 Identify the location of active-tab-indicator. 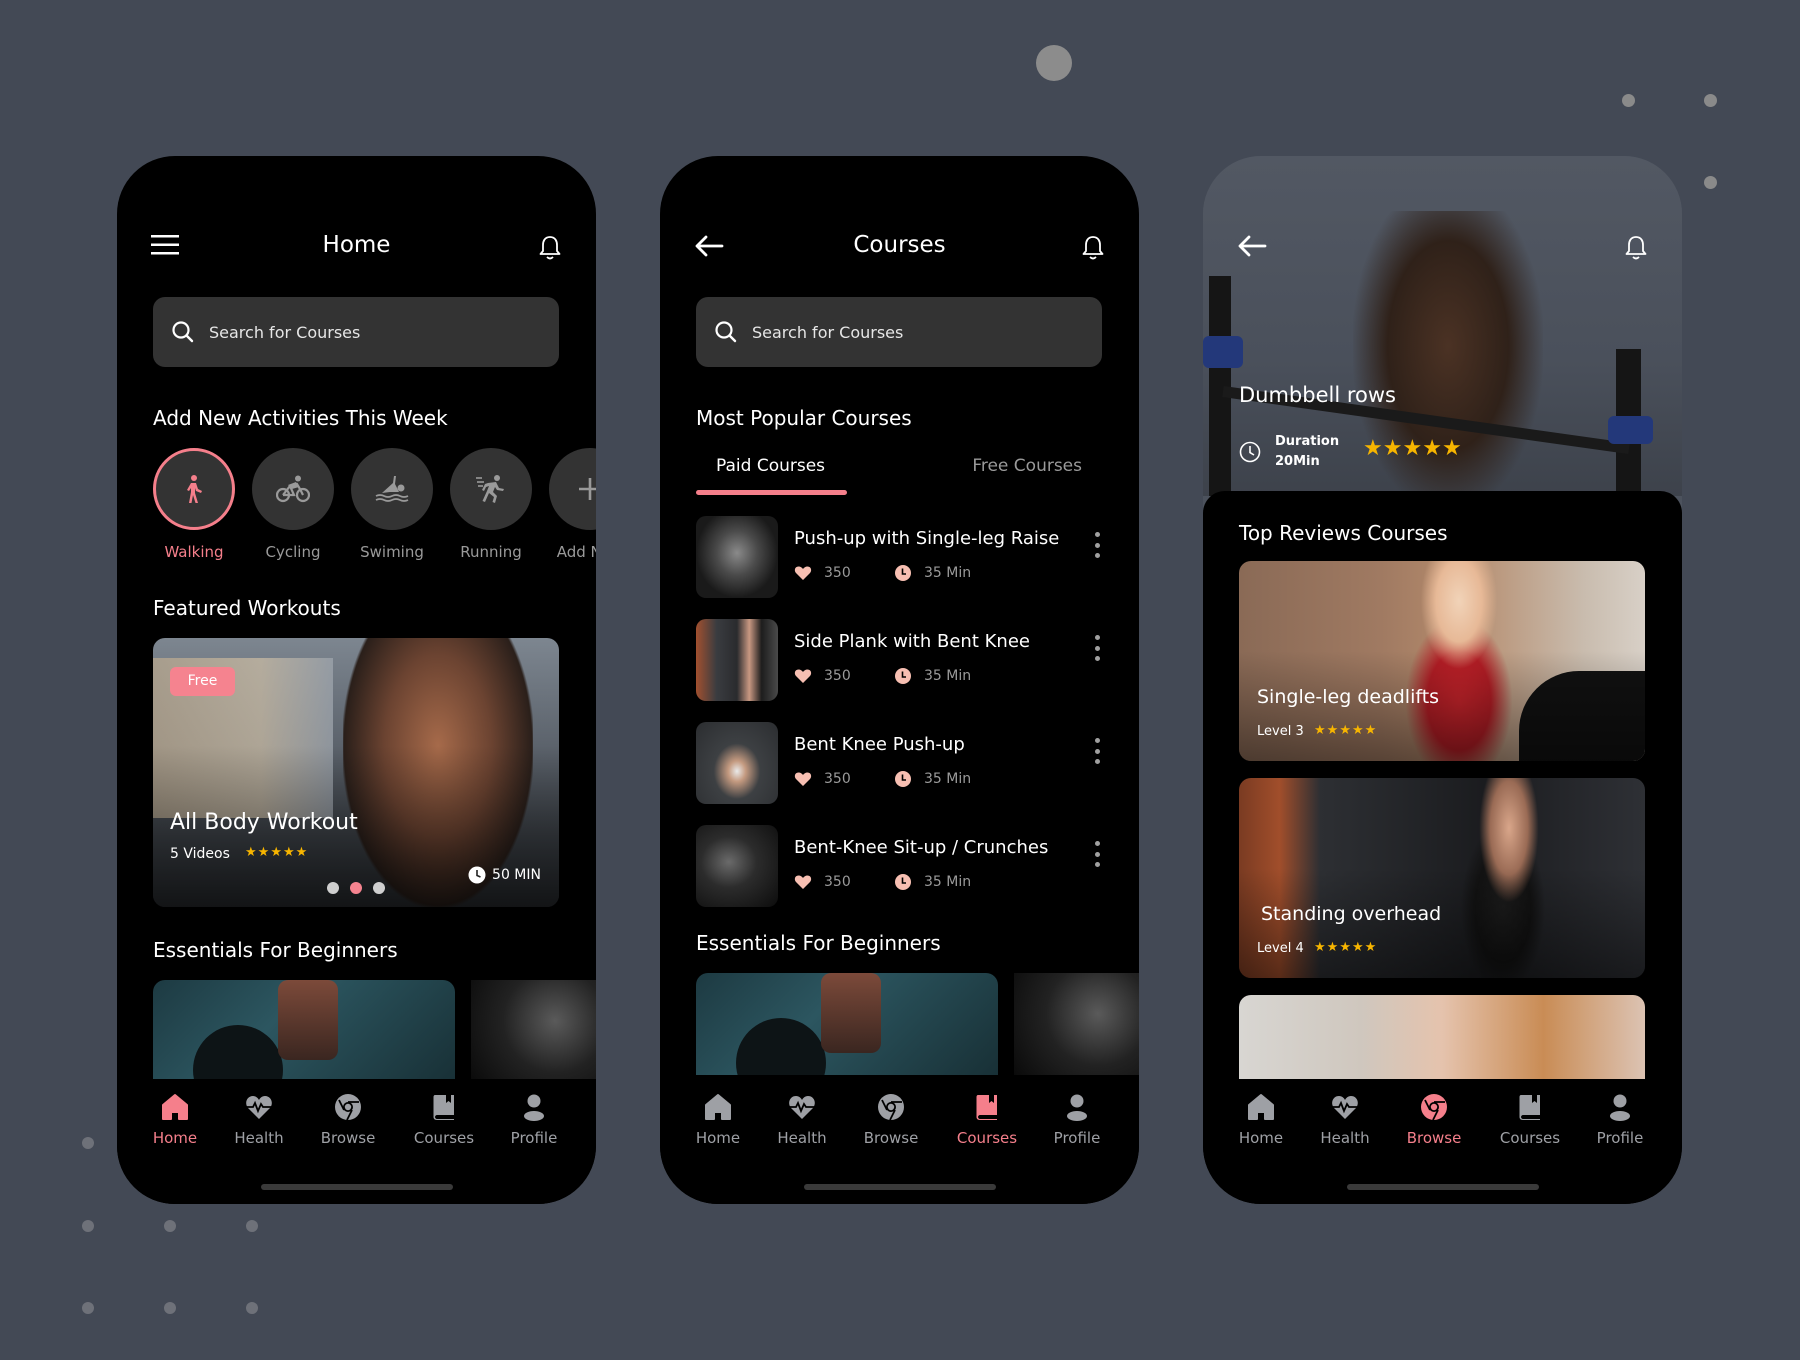
(771, 492).